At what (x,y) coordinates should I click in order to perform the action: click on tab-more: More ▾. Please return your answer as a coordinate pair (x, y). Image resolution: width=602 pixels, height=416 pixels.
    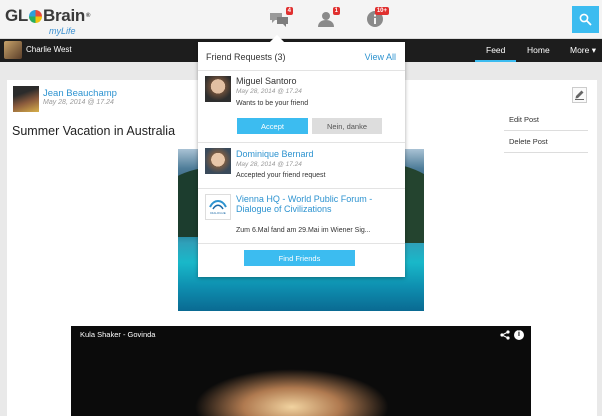
    Looking at the image, I should click on (583, 50).